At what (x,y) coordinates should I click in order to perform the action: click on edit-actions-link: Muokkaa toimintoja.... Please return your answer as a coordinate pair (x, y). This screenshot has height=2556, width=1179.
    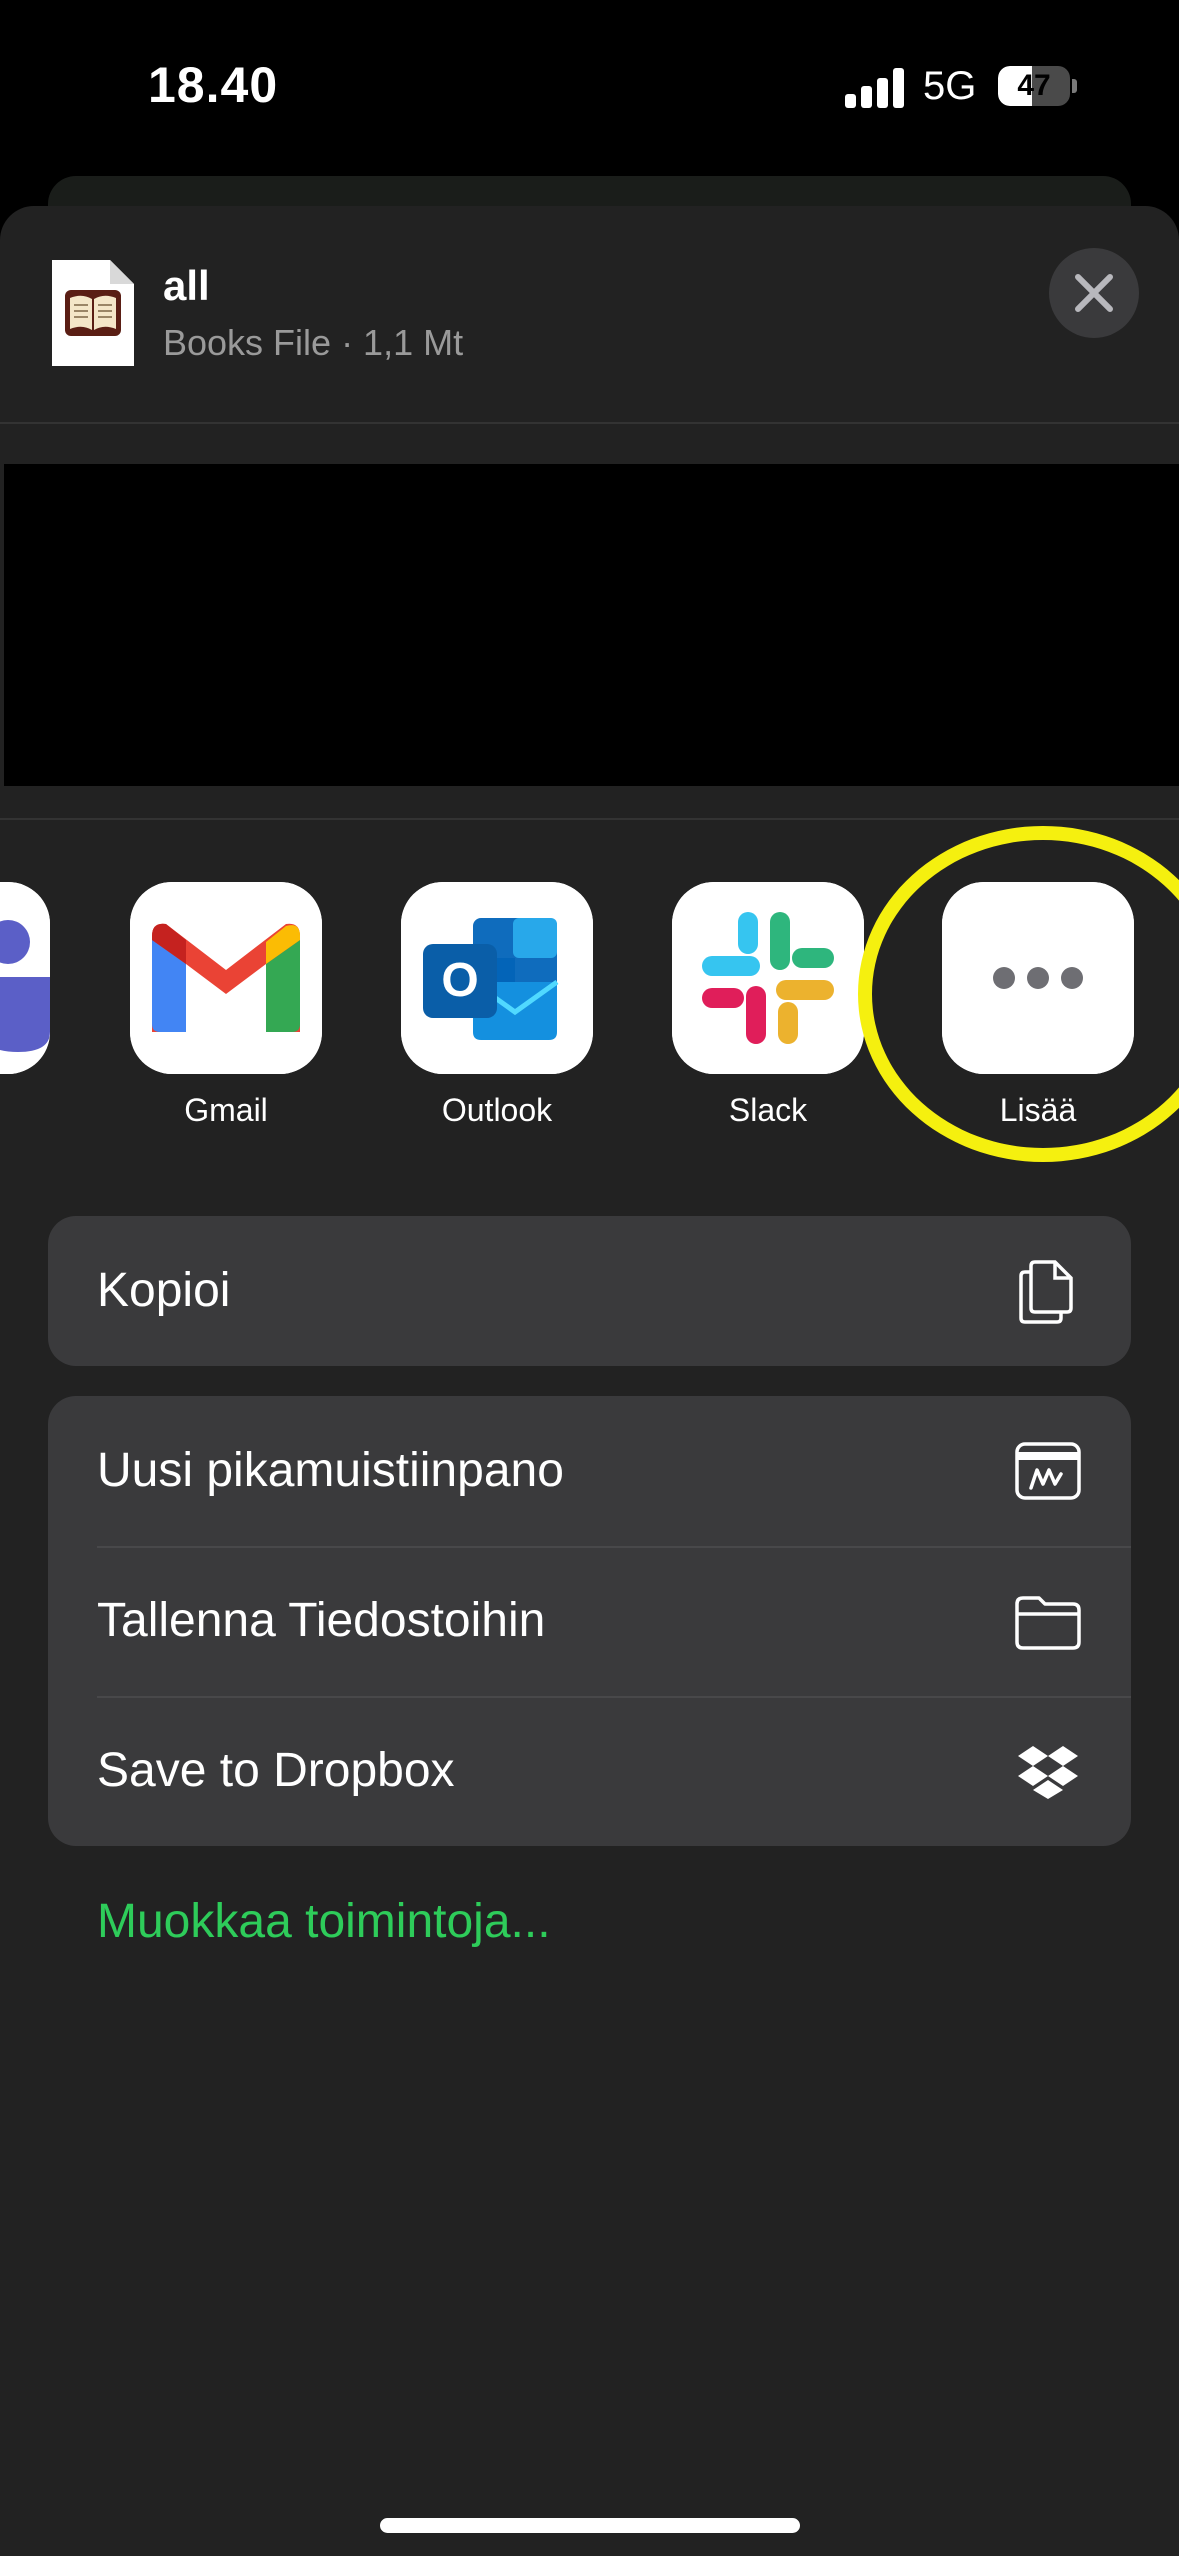
    Looking at the image, I should click on (324, 1921).